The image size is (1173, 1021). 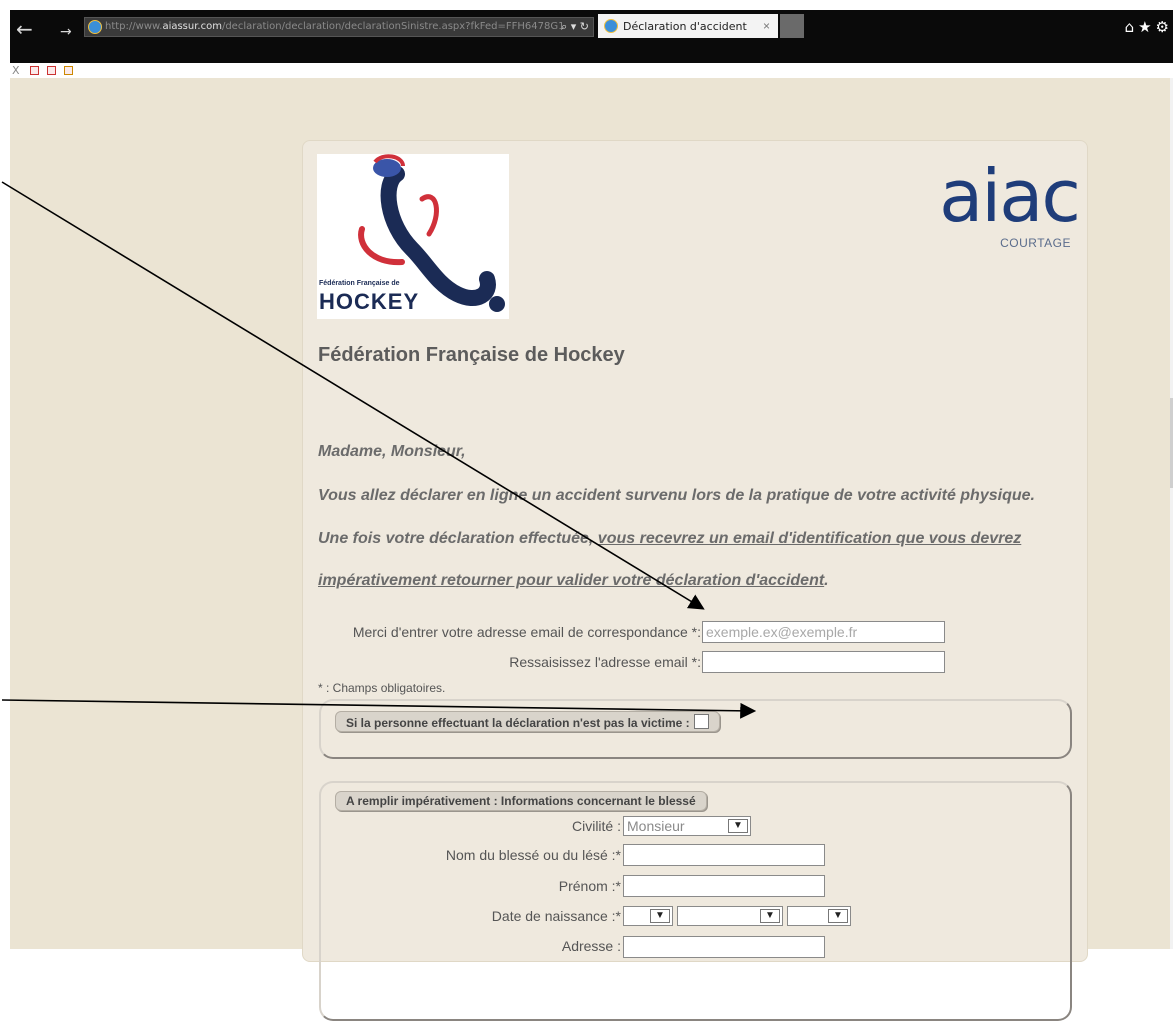 I want to click on home-favorites-settings-icons: ⌂★⚙, so click(x=1149, y=27).